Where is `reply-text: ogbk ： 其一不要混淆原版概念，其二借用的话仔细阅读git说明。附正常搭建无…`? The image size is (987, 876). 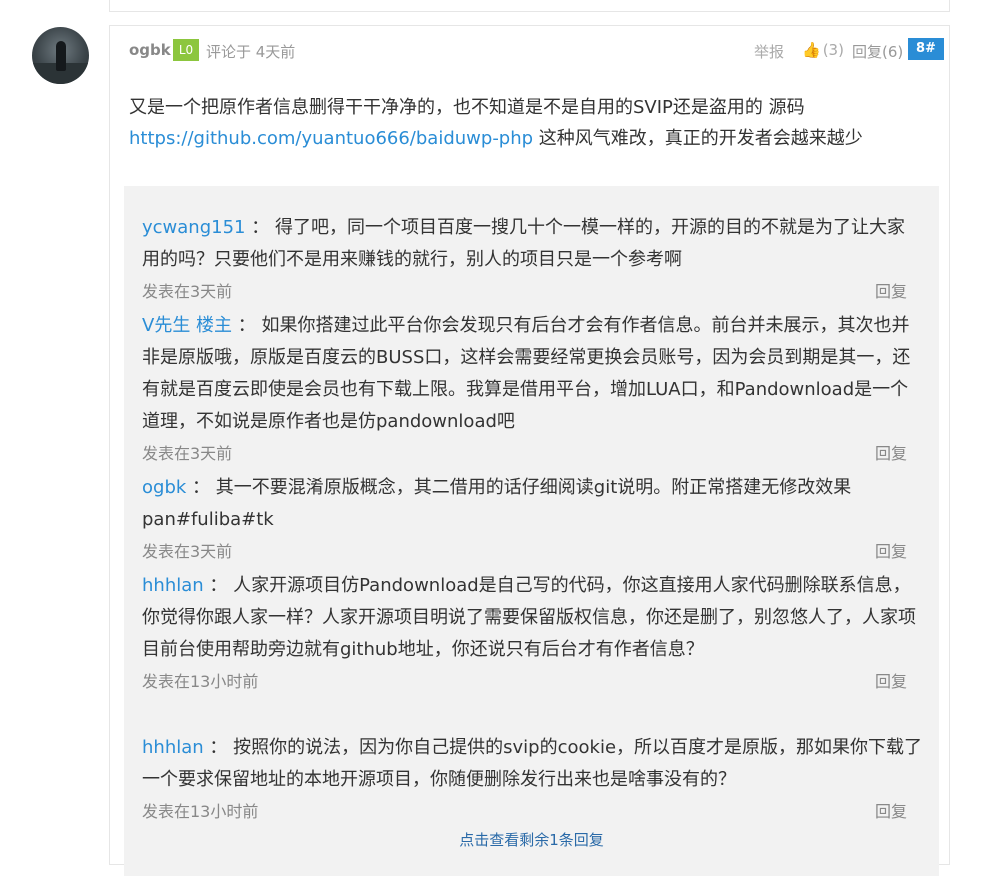 reply-text: ogbk ： 其一不要混淆原版概念，其二借用的话仔细阅读git说明。附正常搭建无… is located at coordinates (532, 504).